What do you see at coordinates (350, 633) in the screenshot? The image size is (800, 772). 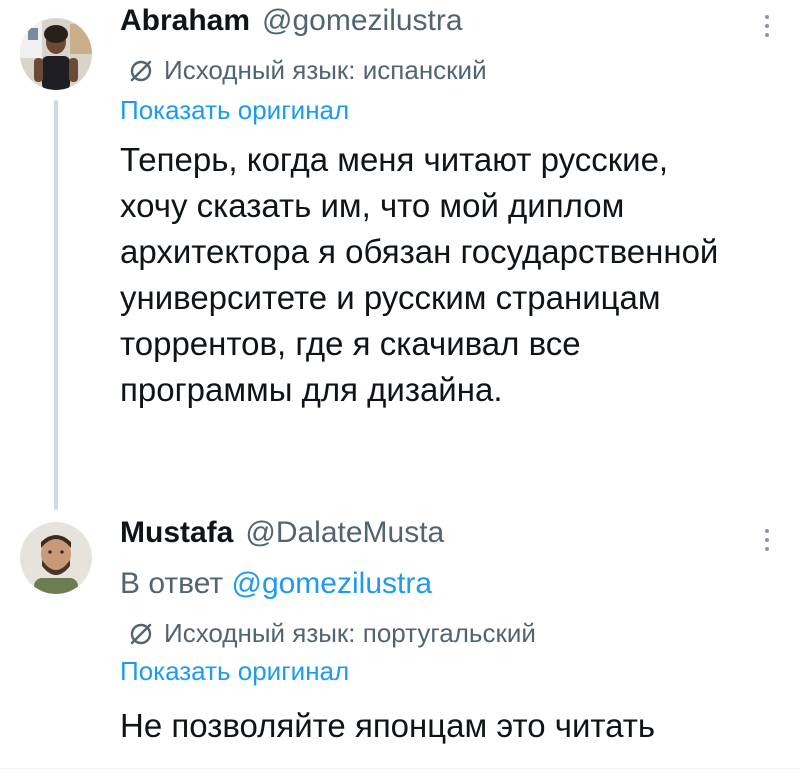 I see `source-language-text: Исходный язык: португальский` at bounding box center [350, 633].